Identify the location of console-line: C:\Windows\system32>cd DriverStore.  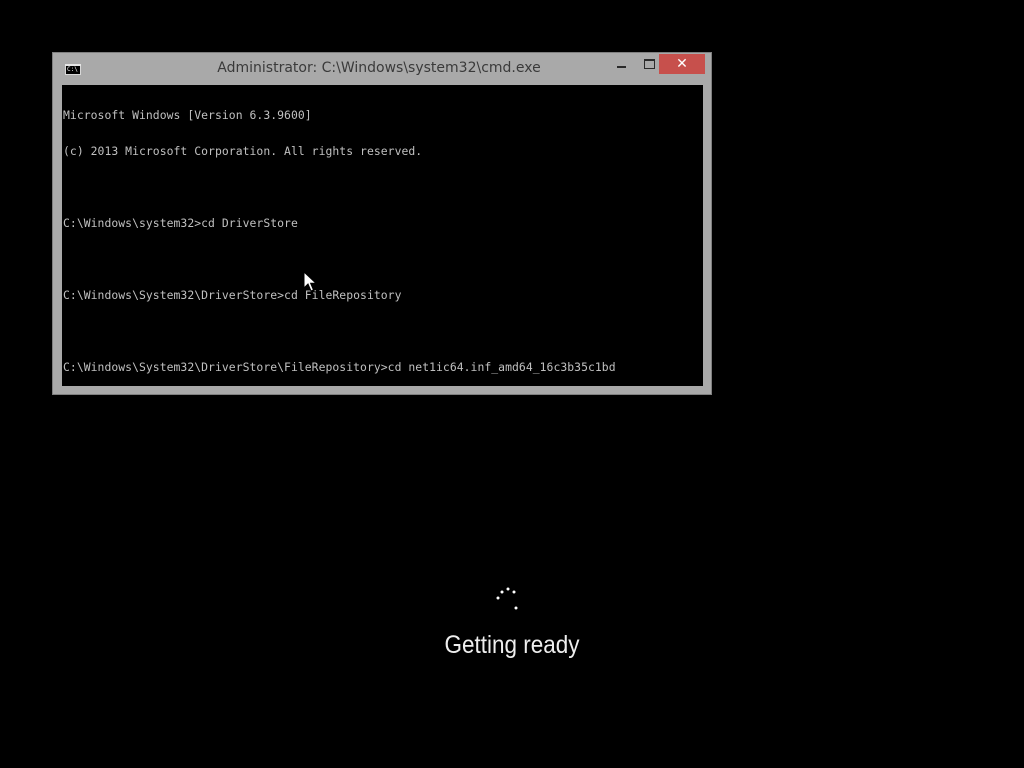
(180, 223).